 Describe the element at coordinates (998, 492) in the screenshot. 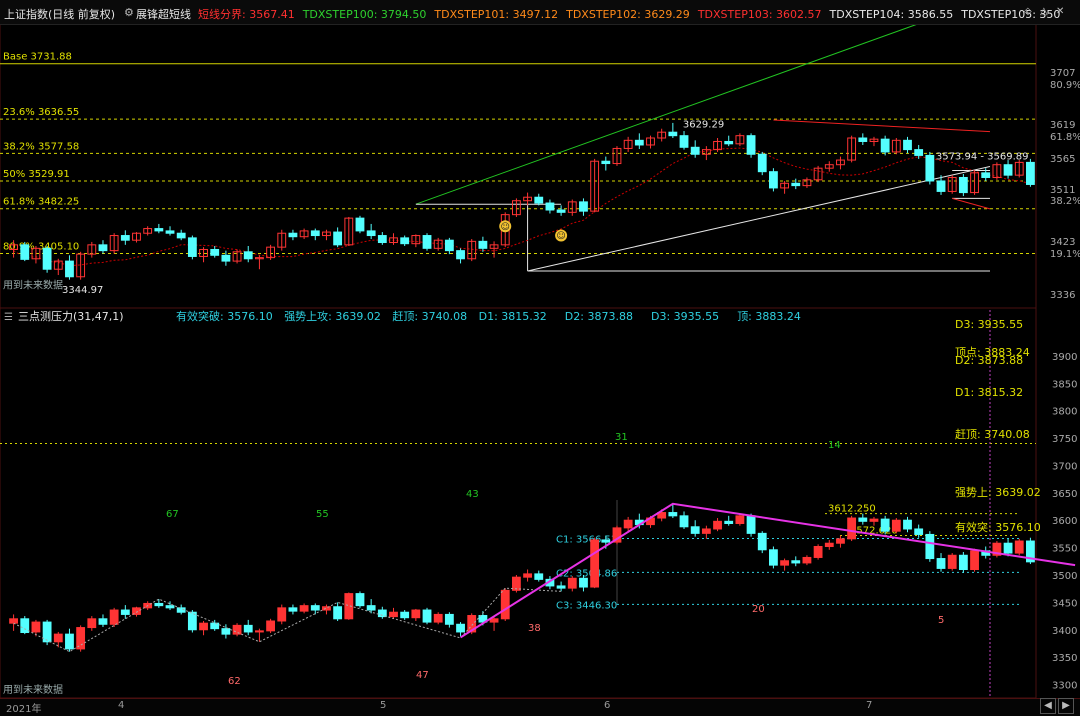

I see `pressure-label: 强势上: 3639.02` at that location.